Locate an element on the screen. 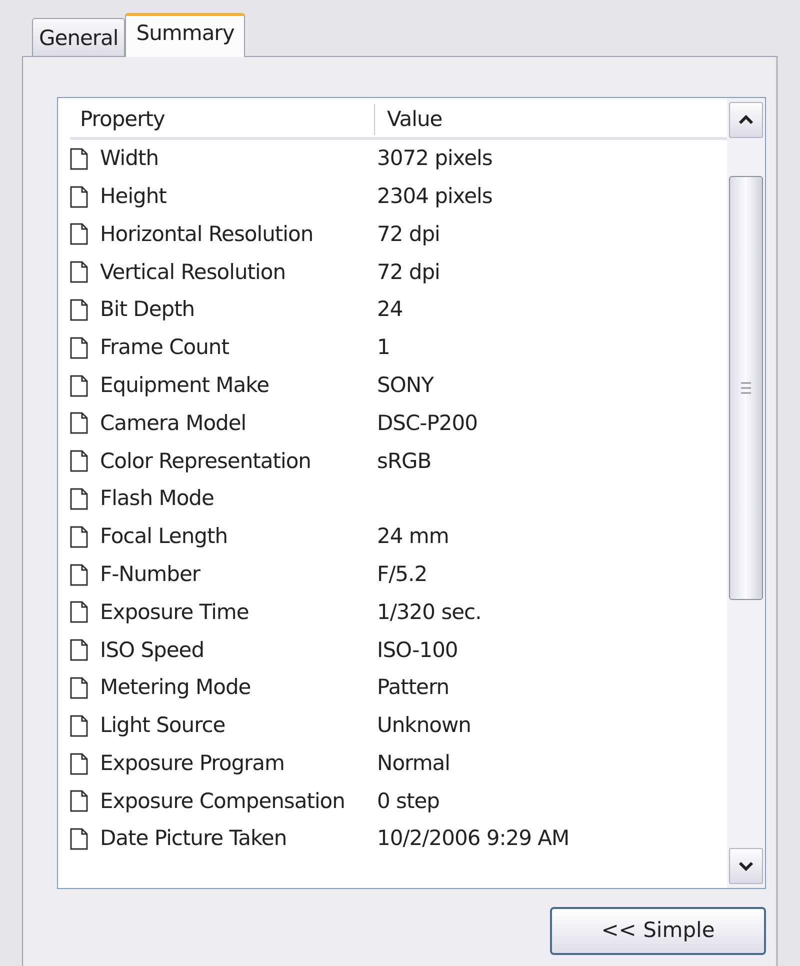 Image resolution: width=800 pixels, height=966 pixels. property-value: 24 is located at coordinates (390, 310).